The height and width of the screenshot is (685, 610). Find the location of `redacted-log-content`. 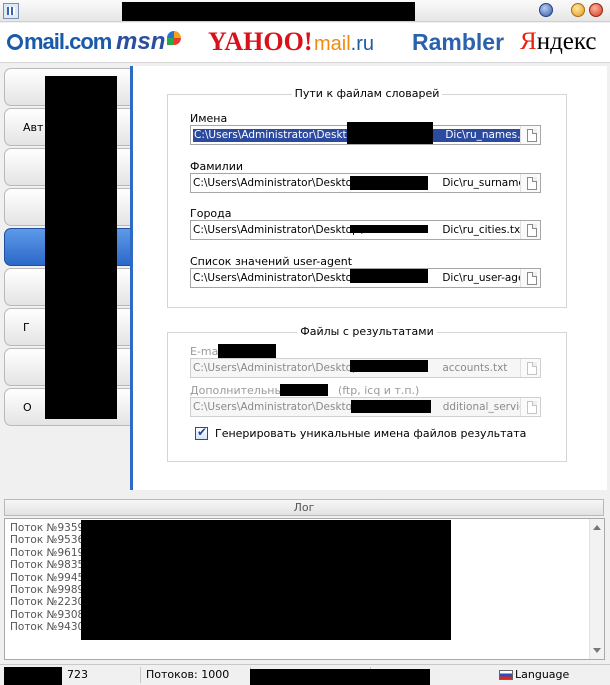

redacted-log-content is located at coordinates (266, 580).